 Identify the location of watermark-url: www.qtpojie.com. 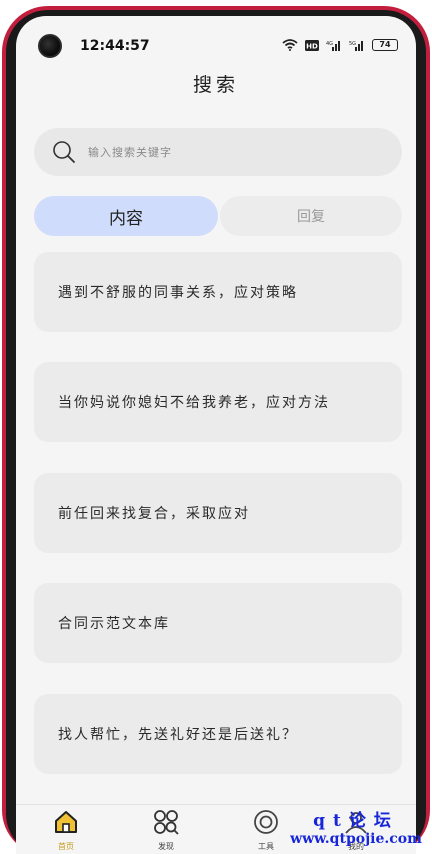
(356, 839).